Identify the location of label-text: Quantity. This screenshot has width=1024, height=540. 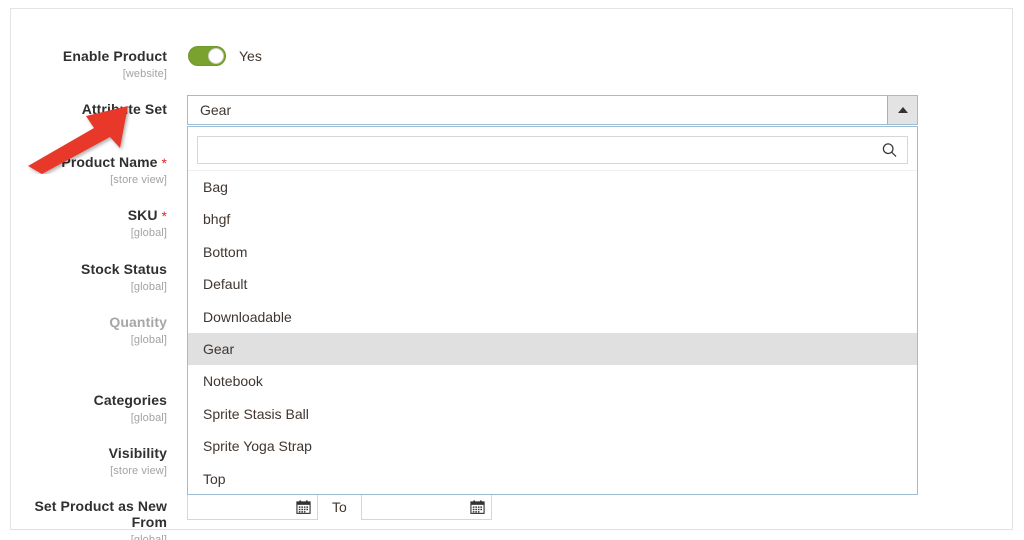
(138, 322).